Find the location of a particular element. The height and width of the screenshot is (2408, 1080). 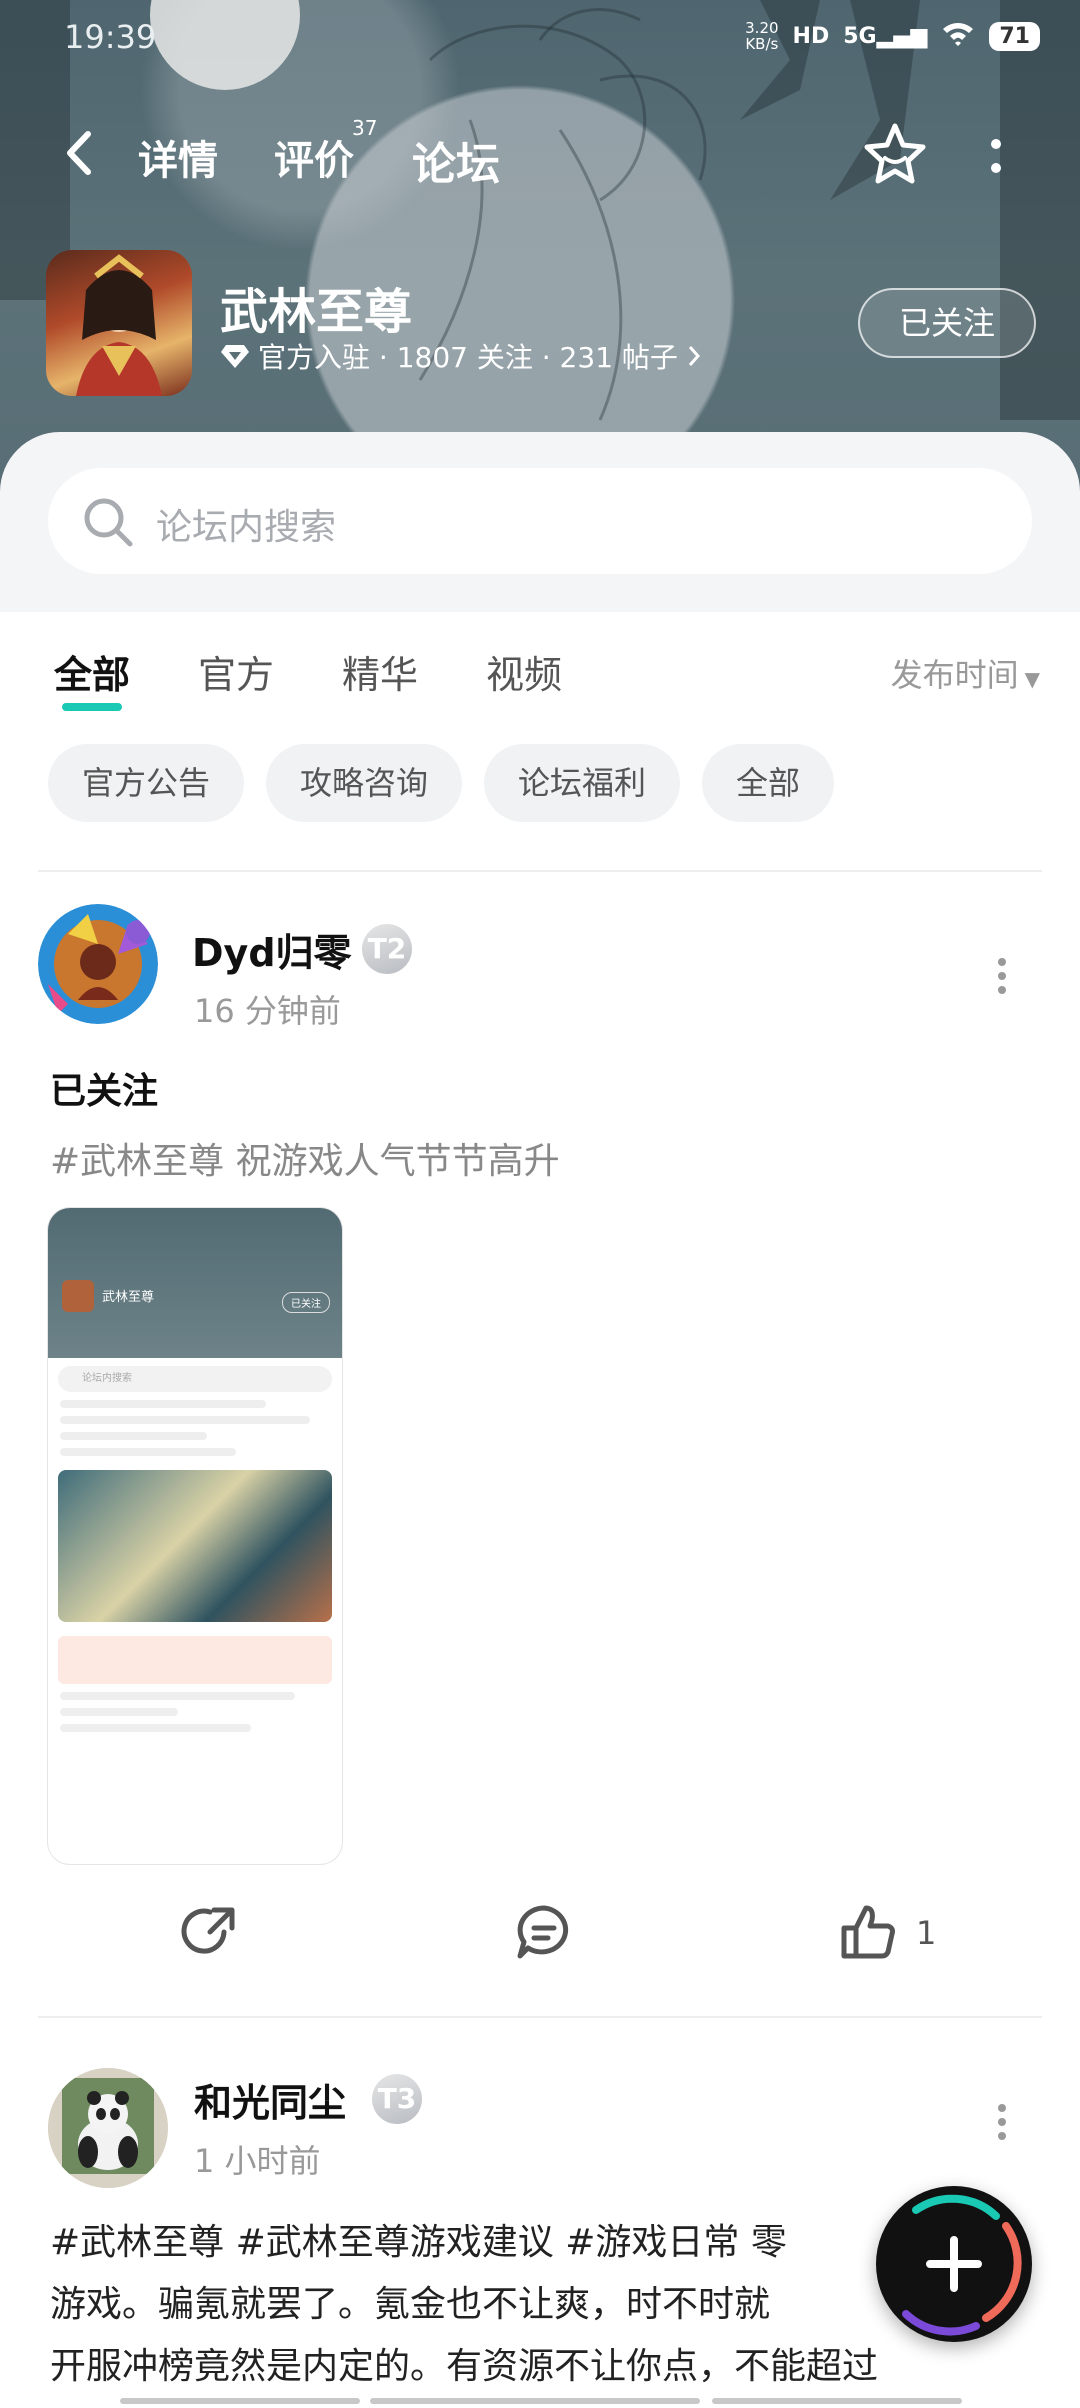

thumb-follow: 已关注 is located at coordinates (306, 1302).